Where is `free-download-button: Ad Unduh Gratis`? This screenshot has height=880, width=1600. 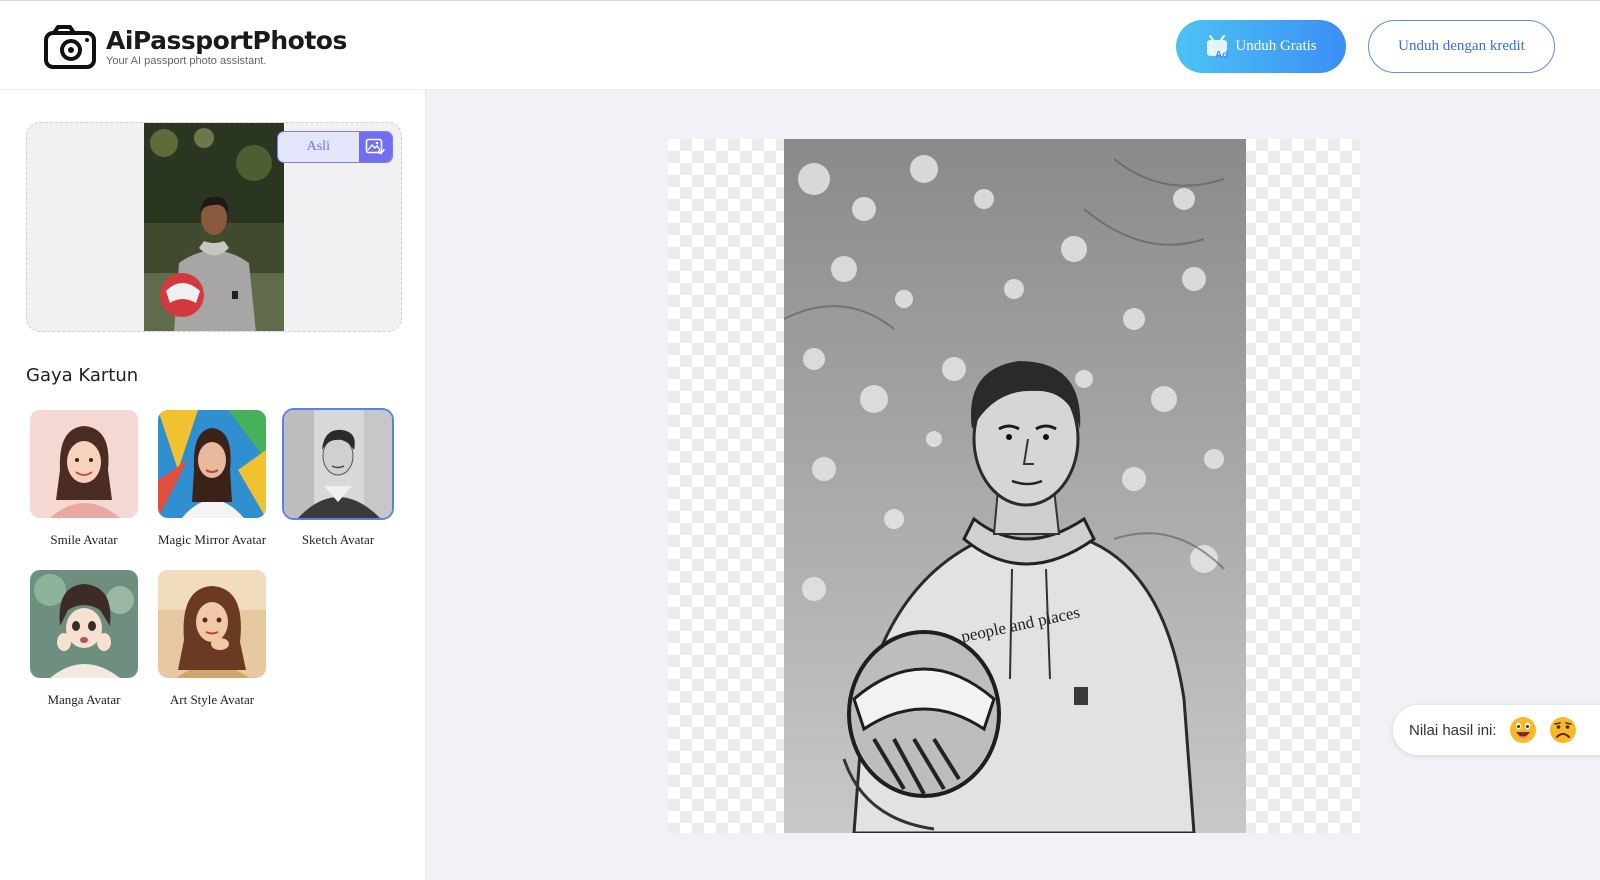
free-download-button: Ad Unduh Gratis is located at coordinates (1261, 46).